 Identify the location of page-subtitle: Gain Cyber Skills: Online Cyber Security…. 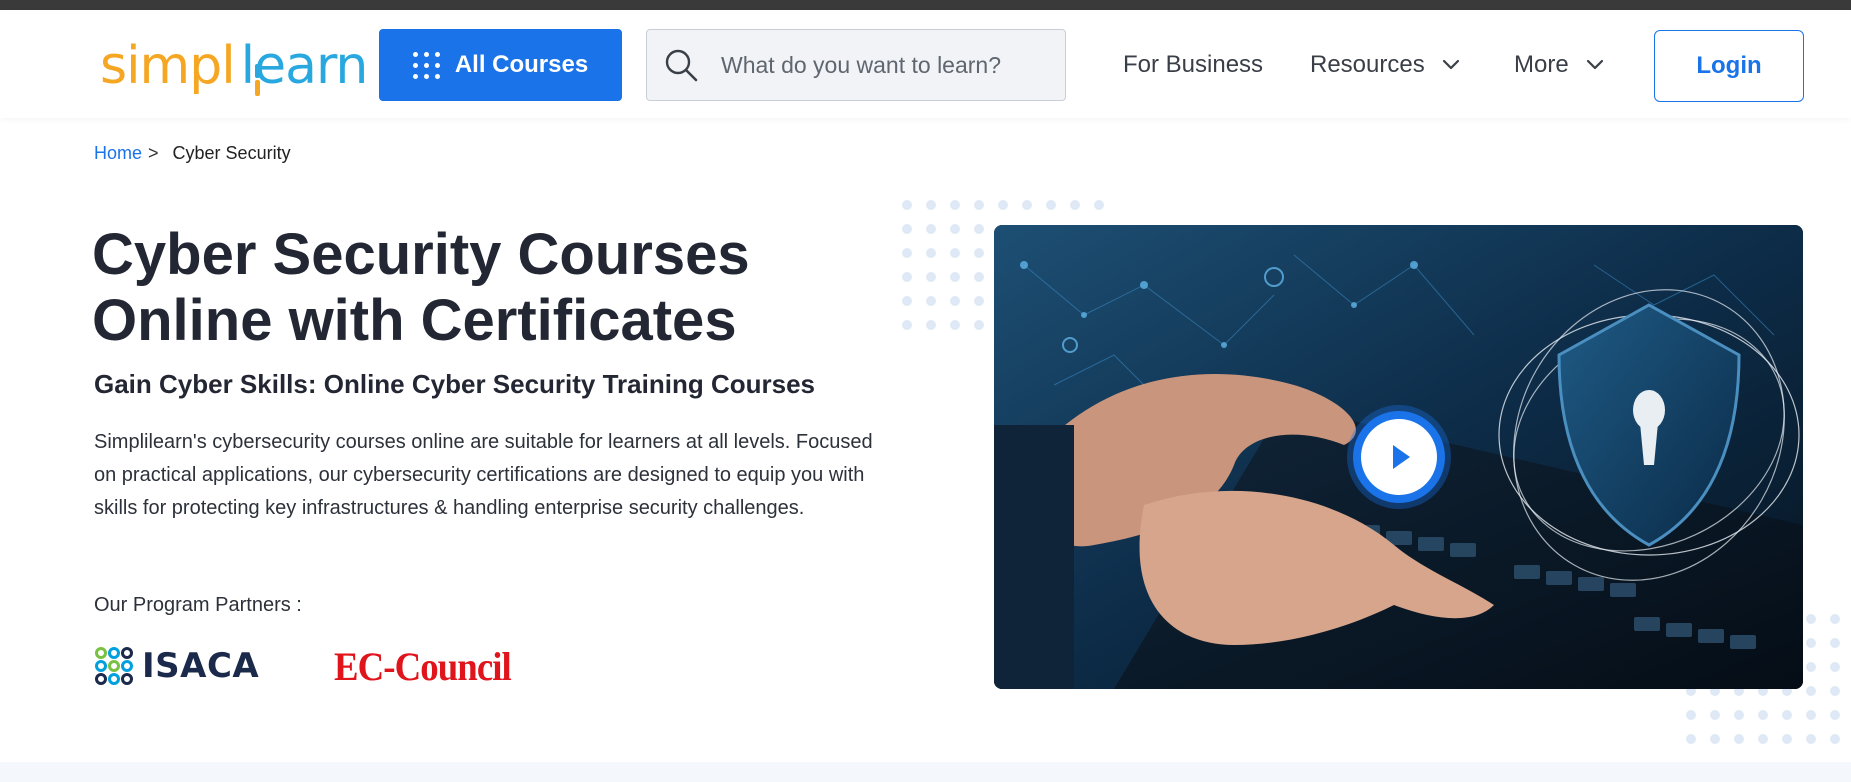
(454, 384).